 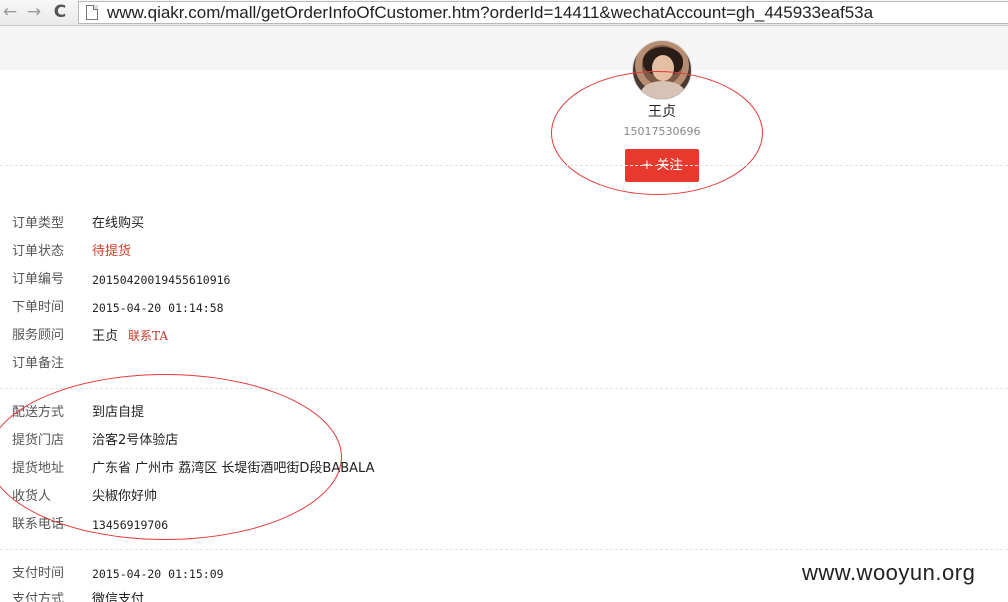 I want to click on payment-time-label: 支付时间, so click(x=38, y=573).